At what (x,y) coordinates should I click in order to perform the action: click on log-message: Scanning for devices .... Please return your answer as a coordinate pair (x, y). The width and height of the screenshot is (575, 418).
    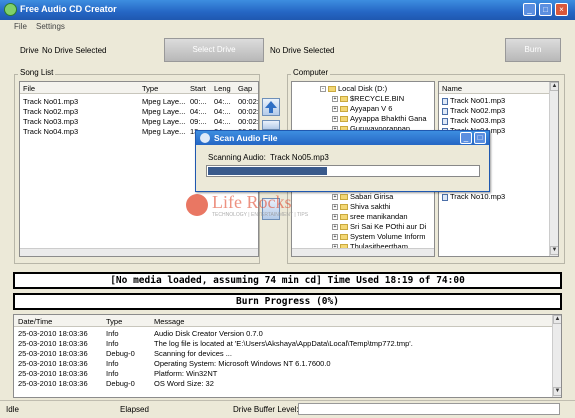
    Looking at the image, I should click on (193, 353).